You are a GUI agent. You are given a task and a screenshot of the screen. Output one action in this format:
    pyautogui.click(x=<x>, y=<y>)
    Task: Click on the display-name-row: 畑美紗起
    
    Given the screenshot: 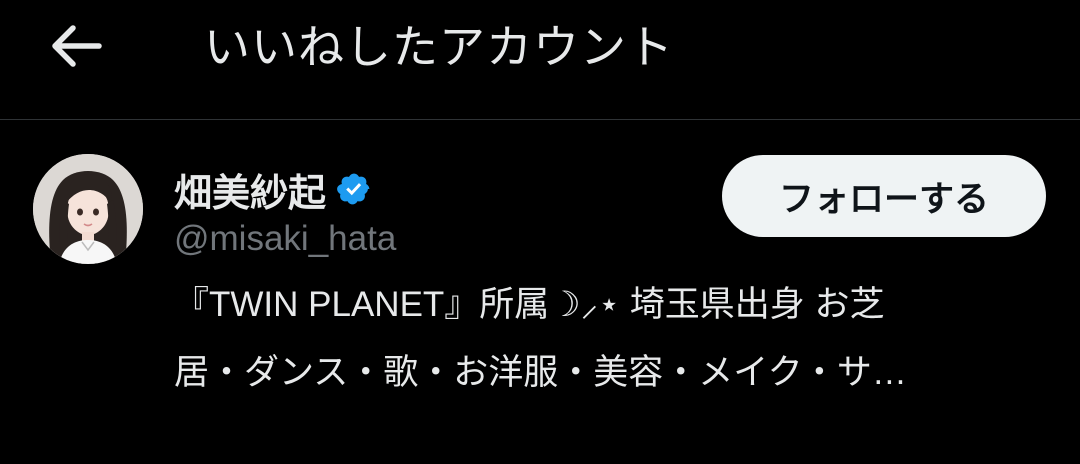 What is the action you would take?
    pyautogui.click(x=273, y=189)
    